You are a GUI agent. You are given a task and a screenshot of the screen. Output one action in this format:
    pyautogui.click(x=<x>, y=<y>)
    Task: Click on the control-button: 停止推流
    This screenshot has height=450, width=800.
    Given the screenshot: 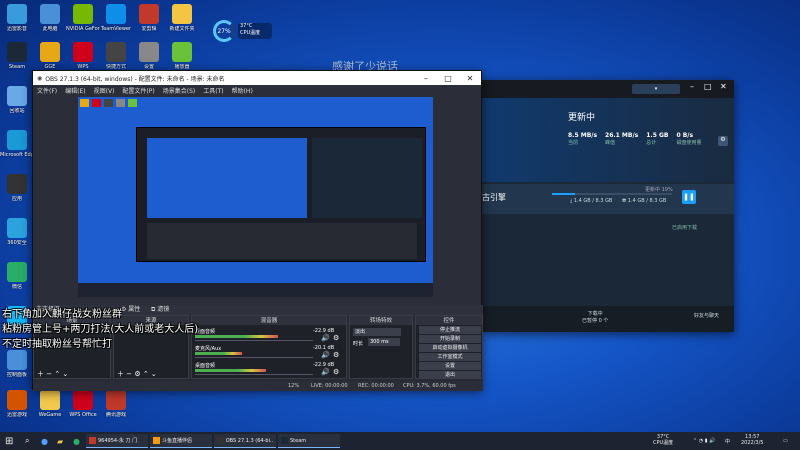 What is the action you would take?
    pyautogui.click(x=450, y=330)
    